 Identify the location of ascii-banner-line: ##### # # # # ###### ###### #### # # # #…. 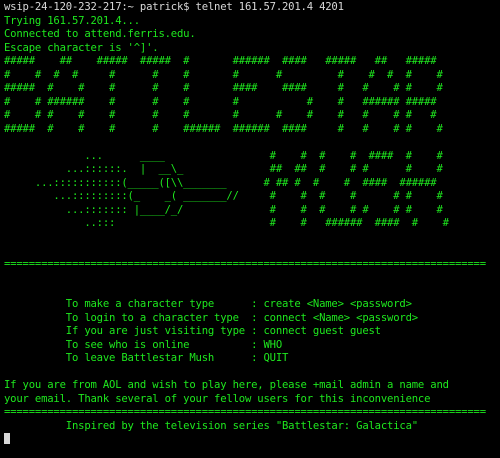
(223, 128).